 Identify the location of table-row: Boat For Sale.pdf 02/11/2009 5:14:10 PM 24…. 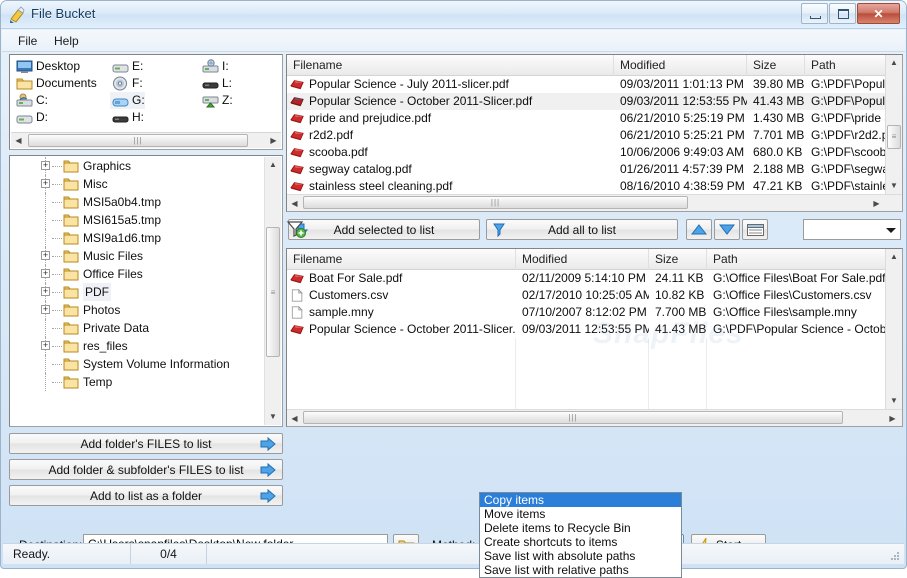
(594, 278).